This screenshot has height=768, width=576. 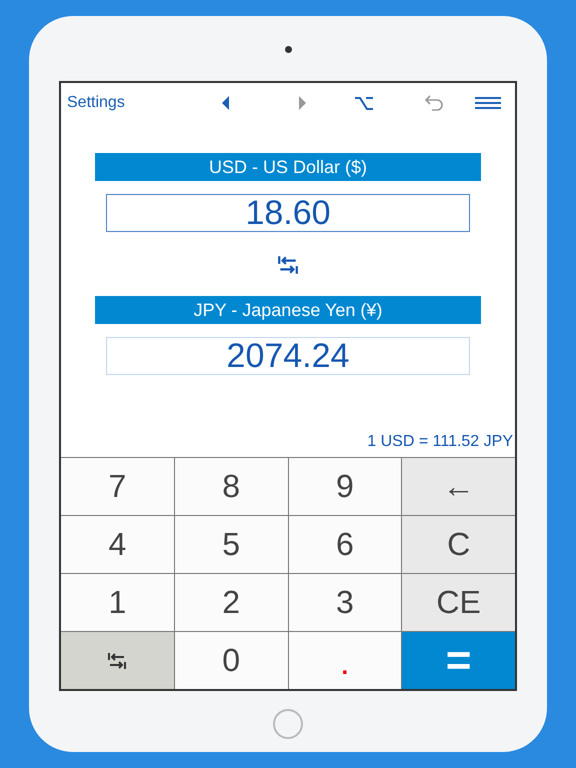 What do you see at coordinates (225, 103) in the screenshot?
I see `back-button` at bounding box center [225, 103].